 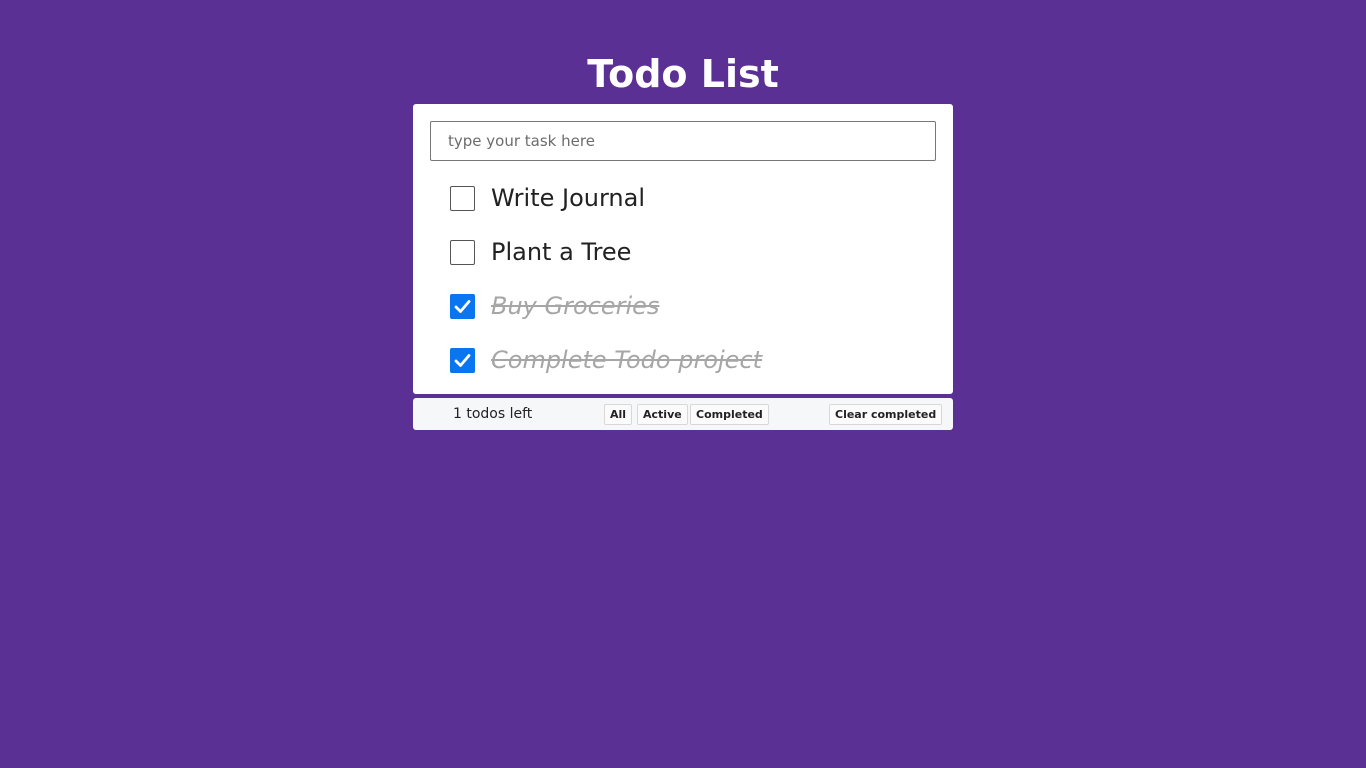 I want to click on filter-completed-button: Completed, so click(x=729, y=414).